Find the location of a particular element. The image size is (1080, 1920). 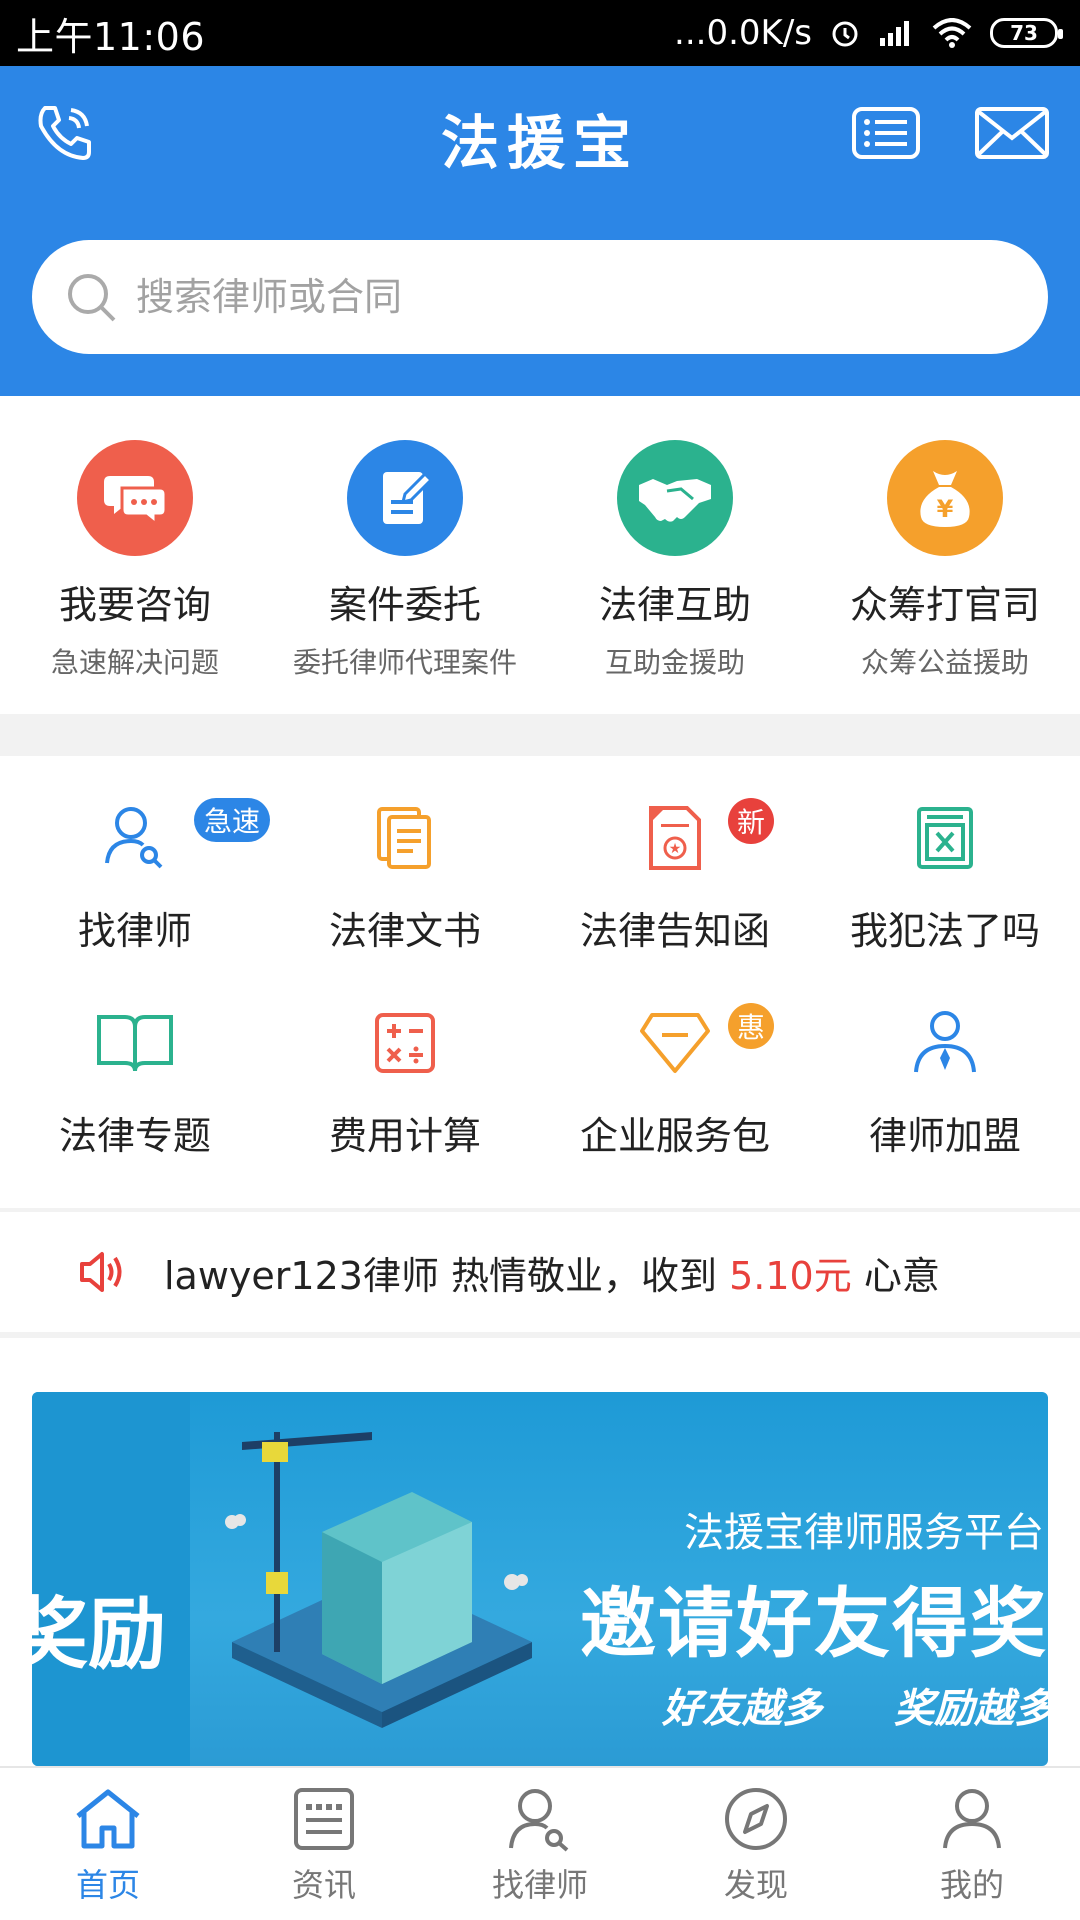

tool-label: 企业服务包 is located at coordinates (674, 1136).